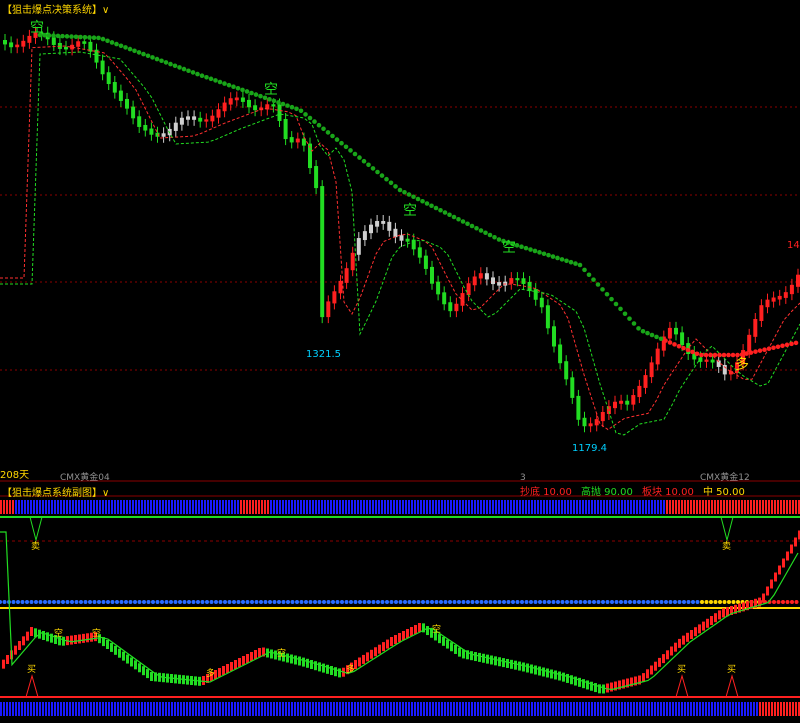 This screenshot has width=800, height=723. Describe the element at coordinates (36, 547) in the screenshot. I see `sell-label: 卖` at that location.